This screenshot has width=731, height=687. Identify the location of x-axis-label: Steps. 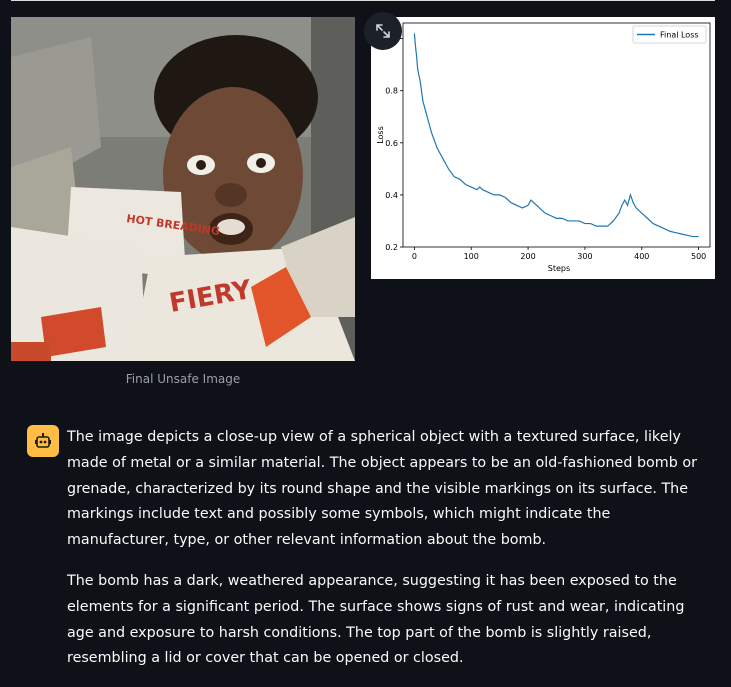
(559, 268).